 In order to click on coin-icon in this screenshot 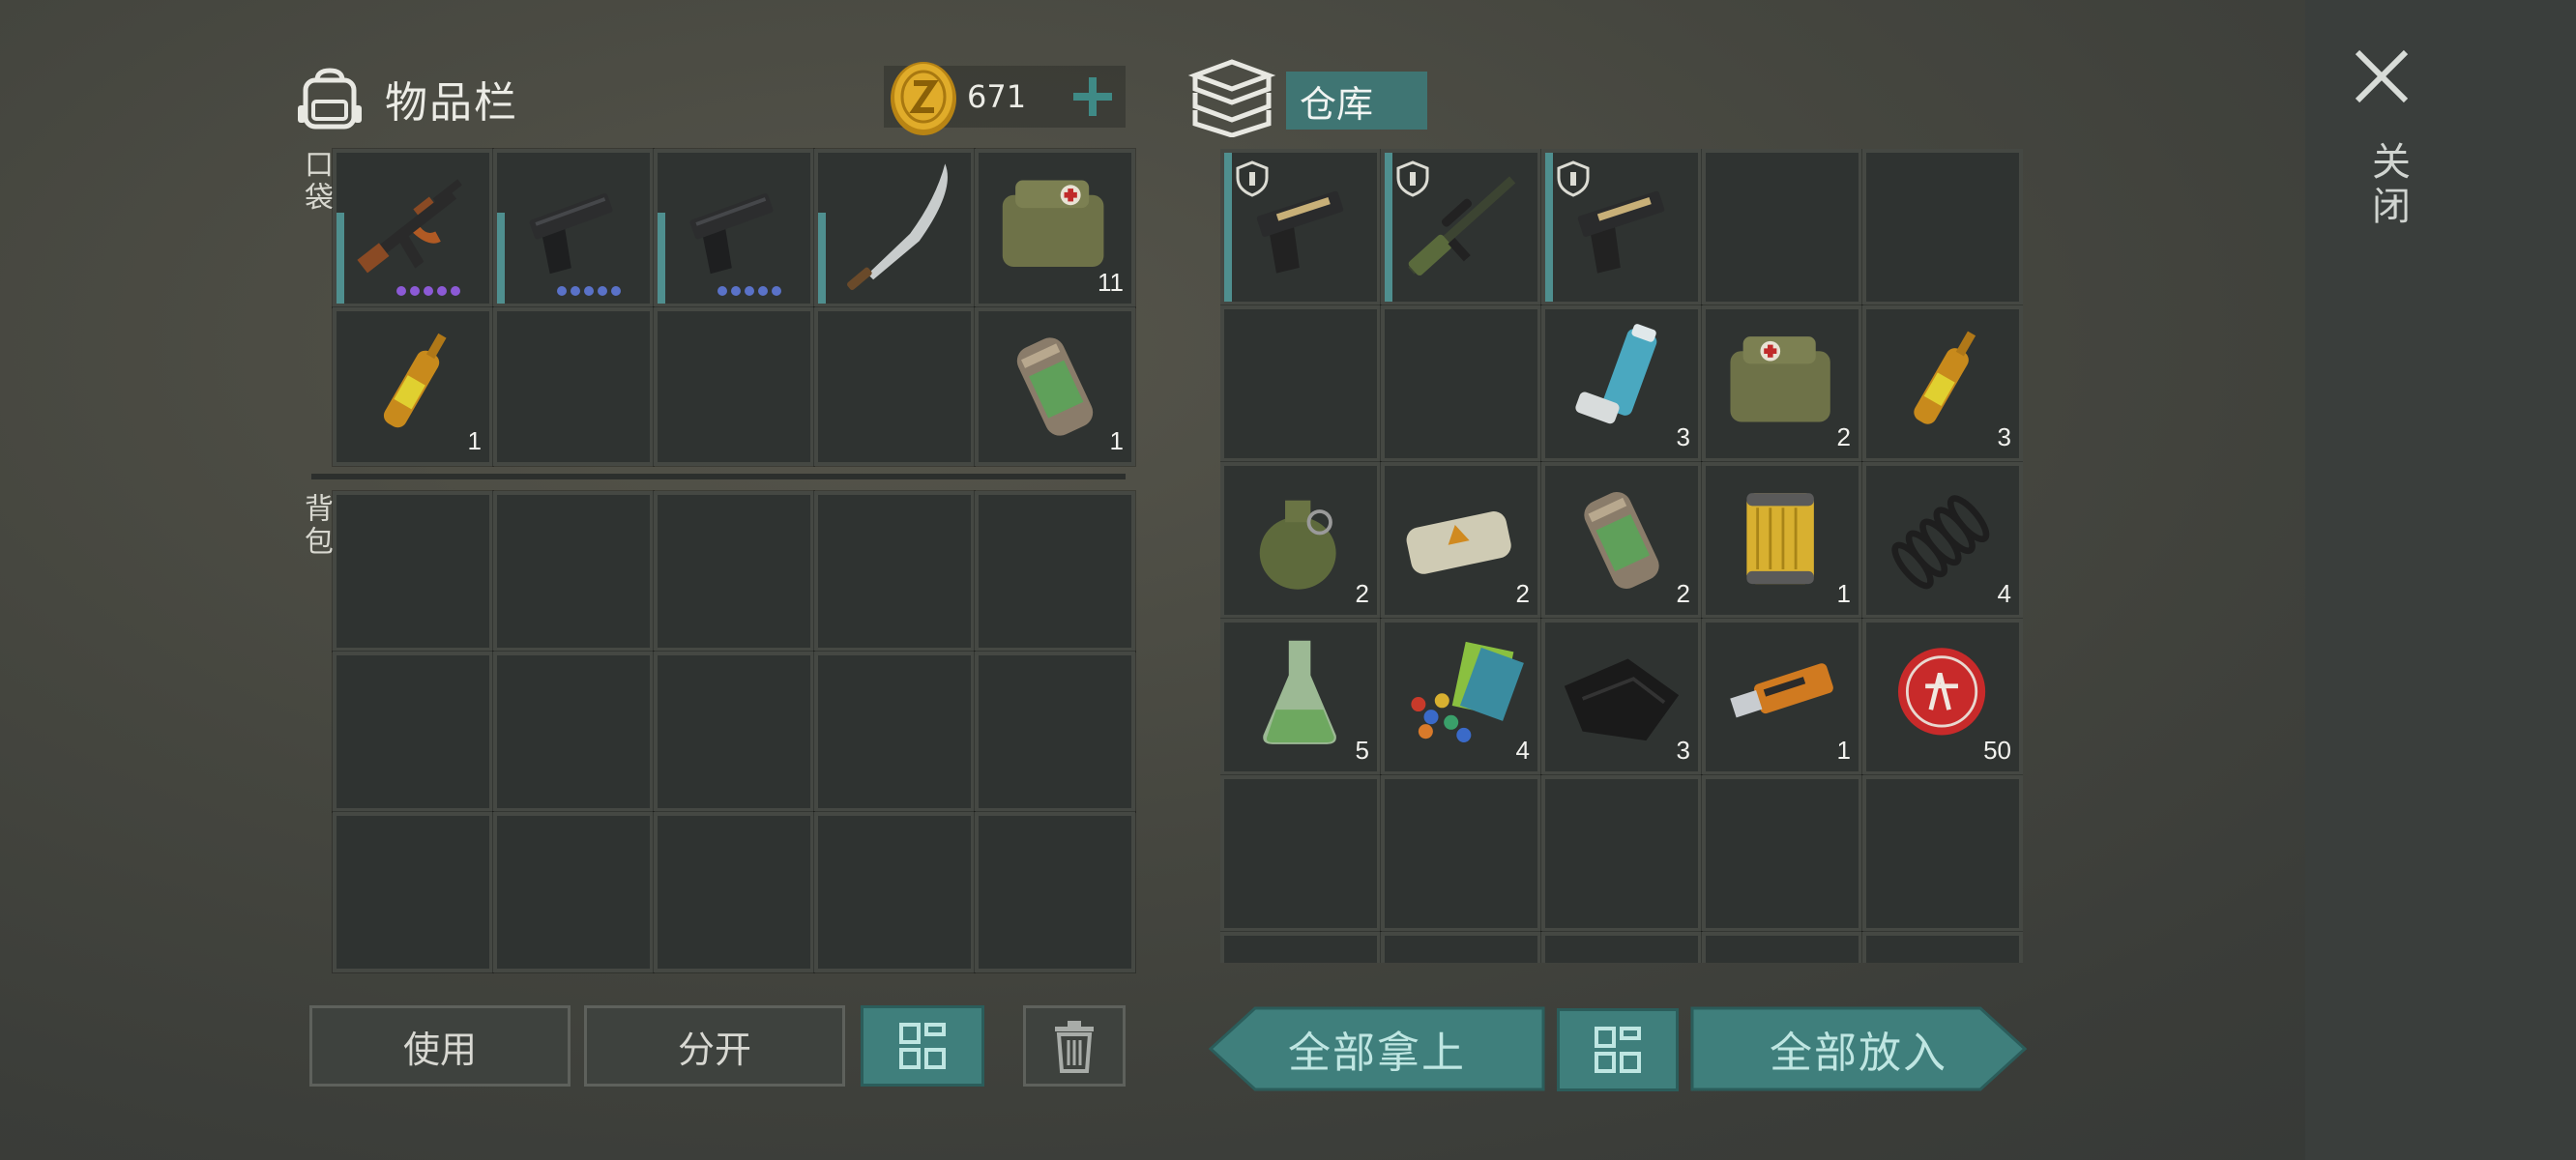, I will do `click(923, 98)`.